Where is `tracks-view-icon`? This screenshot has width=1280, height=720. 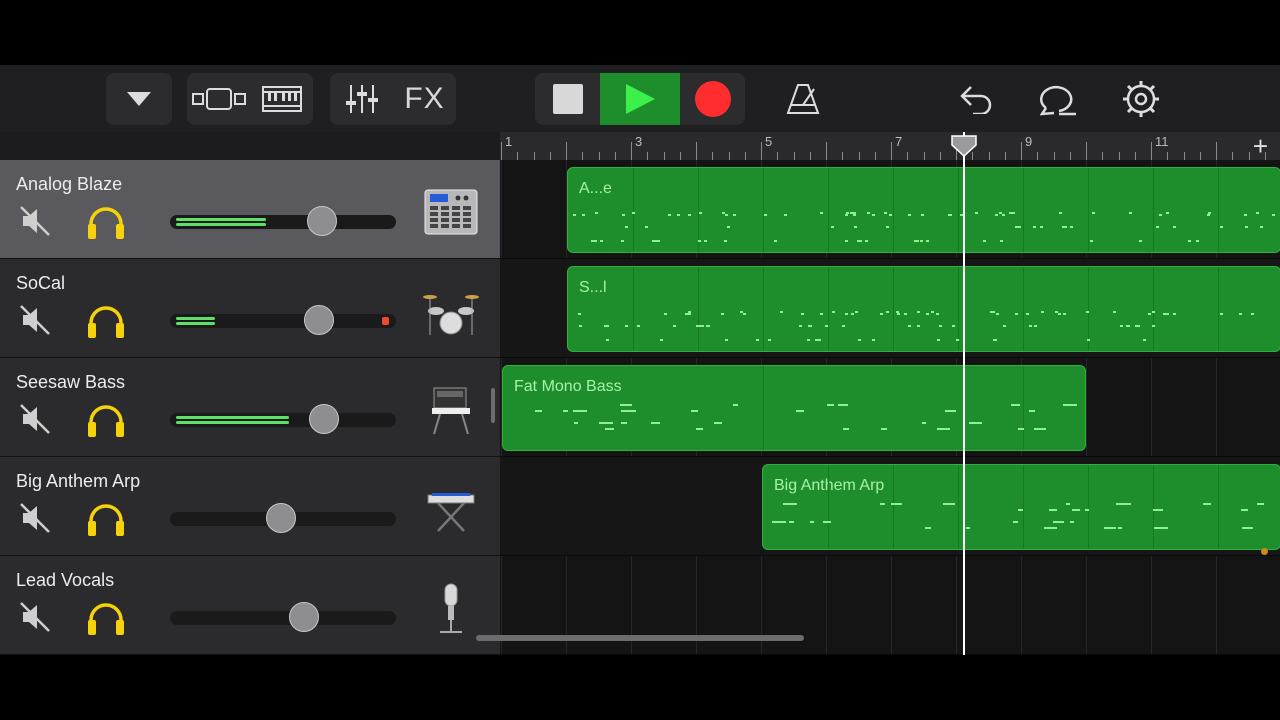
tracks-view-icon is located at coordinates (218, 99).